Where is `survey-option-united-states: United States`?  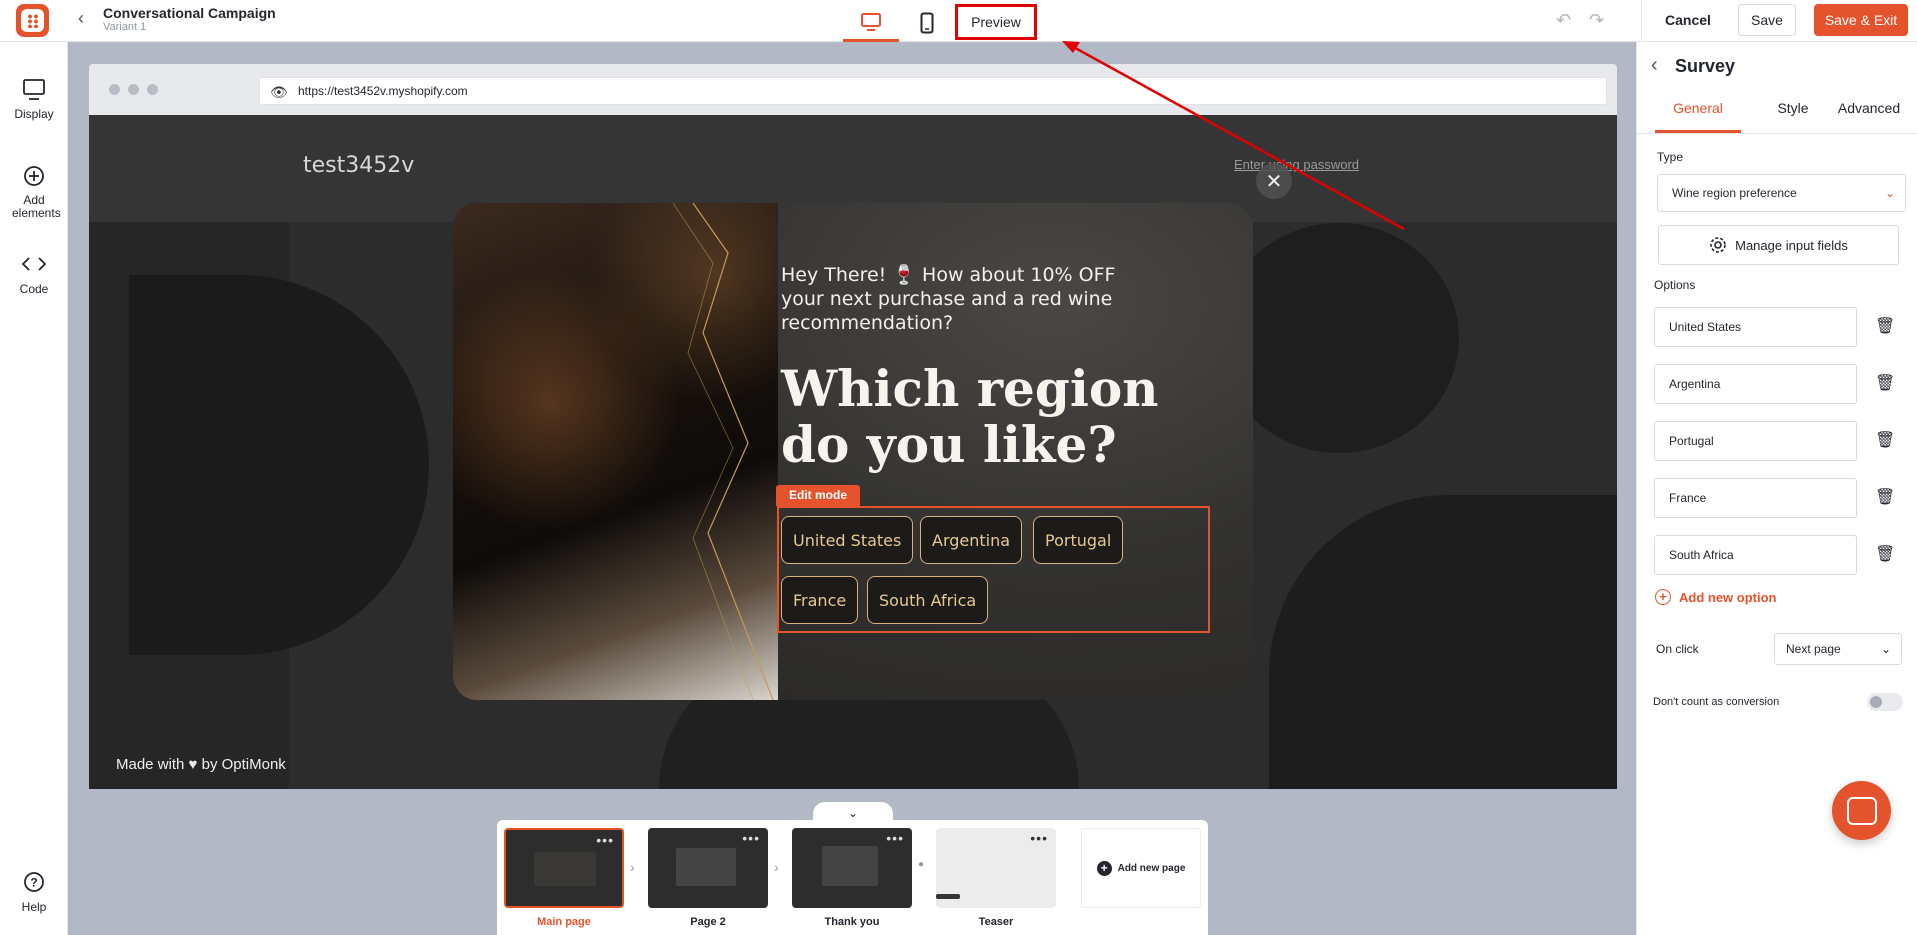 survey-option-united-states: United States is located at coordinates (847, 540).